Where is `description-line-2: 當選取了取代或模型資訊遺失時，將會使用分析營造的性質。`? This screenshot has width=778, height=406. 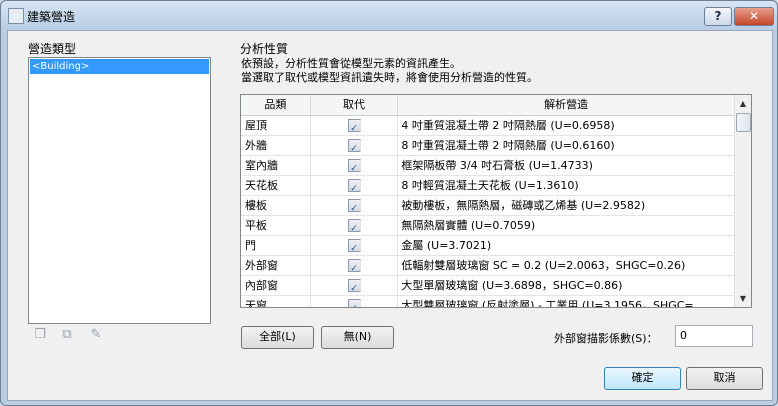
description-line-2: 當選取了取代或模型資訊遺失時，將會使用分析營造的性質。 is located at coordinates (389, 77).